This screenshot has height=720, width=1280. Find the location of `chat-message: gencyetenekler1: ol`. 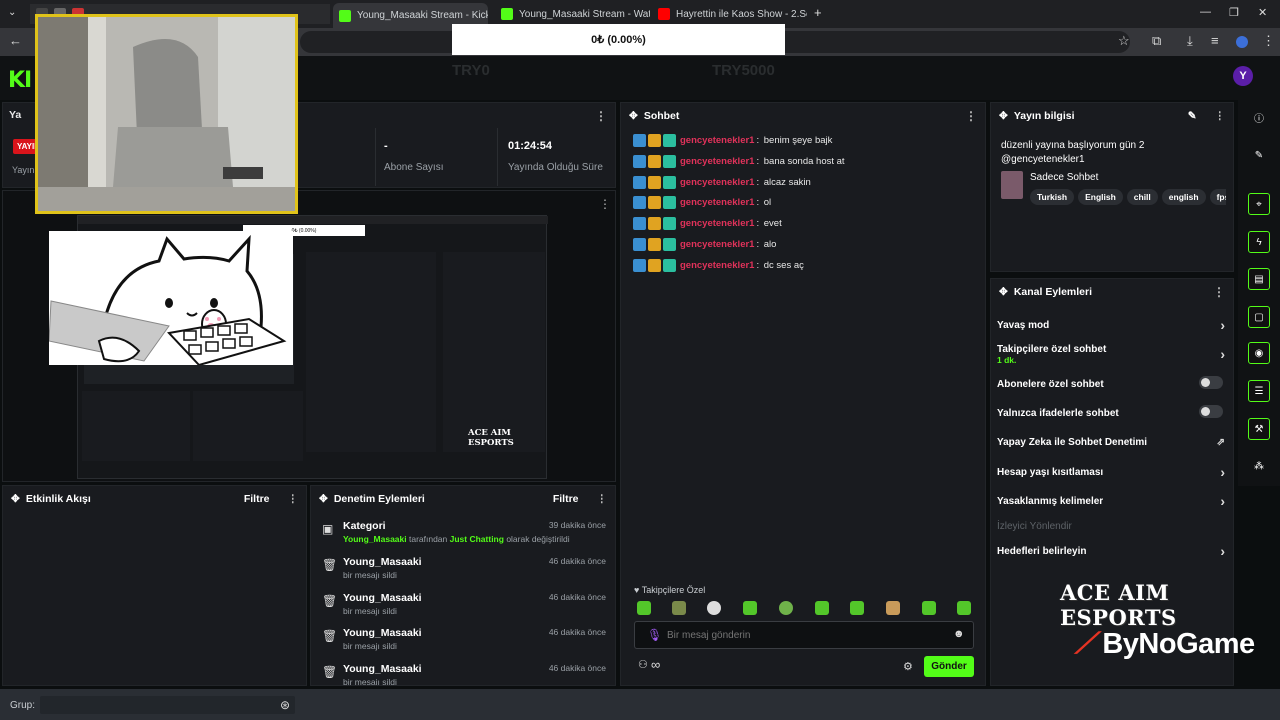

chat-message: gencyetenekler1: ol is located at coordinates (702, 202).